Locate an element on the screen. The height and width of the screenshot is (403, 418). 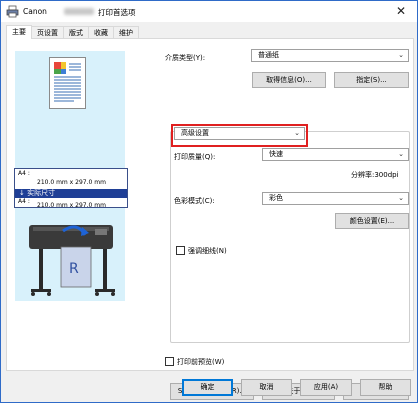
close-button: ✕ is located at coordinates (401, 11).